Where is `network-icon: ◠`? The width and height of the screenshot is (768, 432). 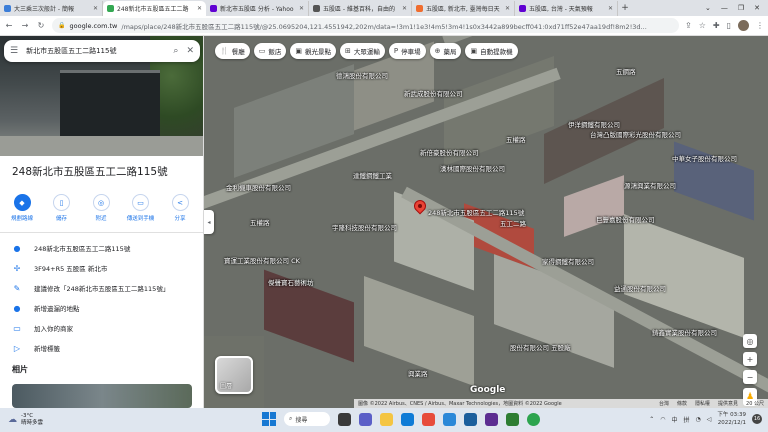 network-icon: ◠ is located at coordinates (662, 419).